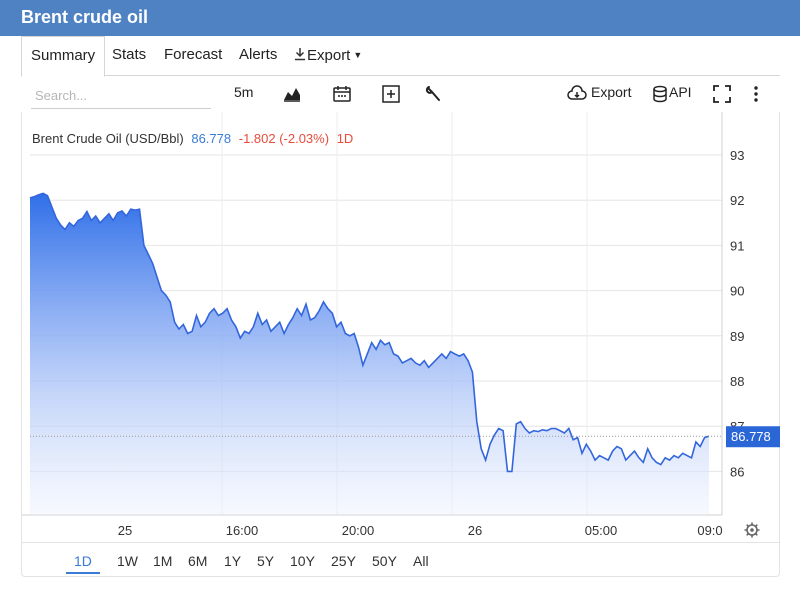 Image resolution: width=800 pixels, height=589 pixels. I want to click on x-tick-label: 20:00, so click(358, 530).